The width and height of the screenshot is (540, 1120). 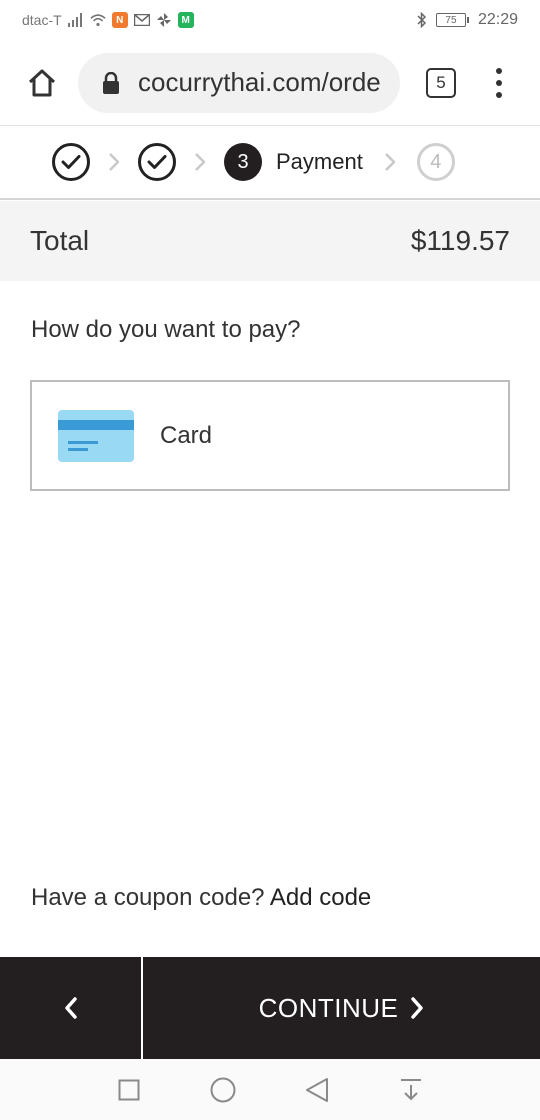 I want to click on back-nav-button, so click(x=317, y=1090).